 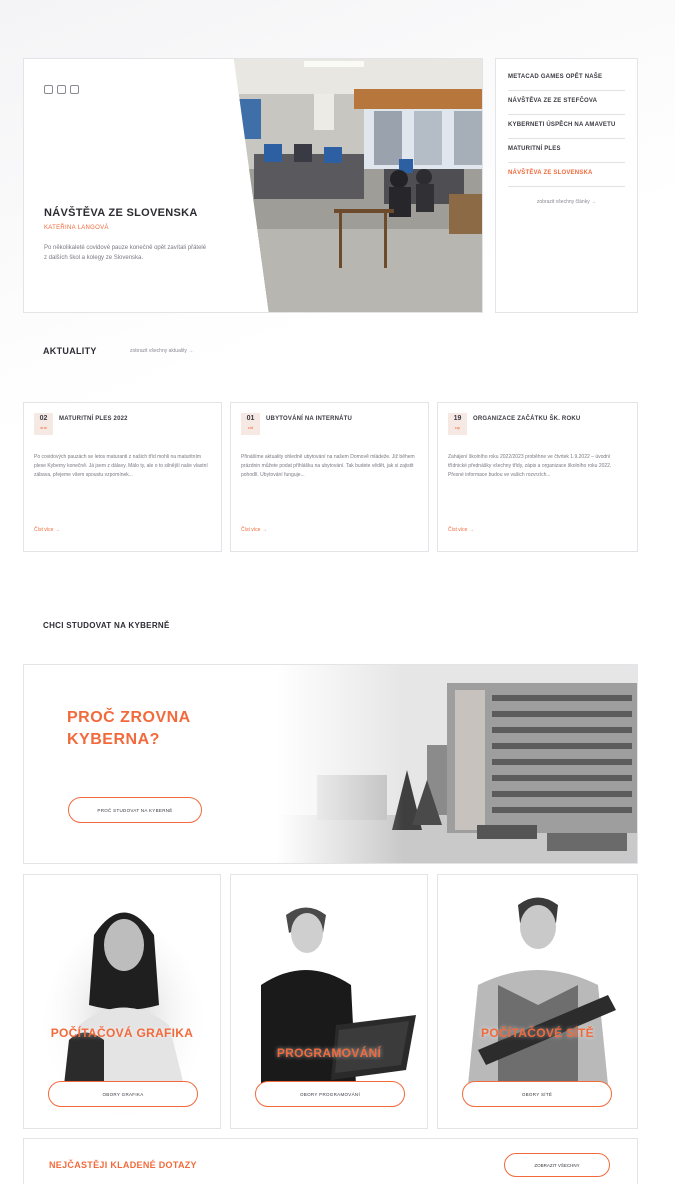 What do you see at coordinates (358, 185) in the screenshot?
I see `hero-photo` at bounding box center [358, 185].